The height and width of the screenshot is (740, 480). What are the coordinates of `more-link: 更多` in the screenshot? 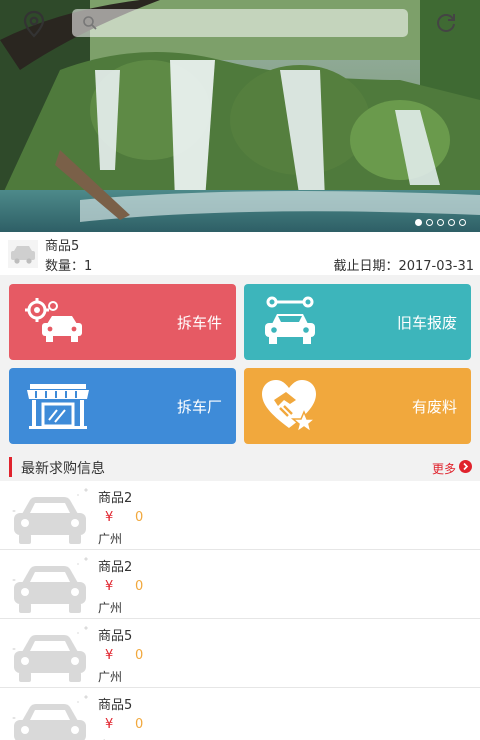 It's located at (444, 468).